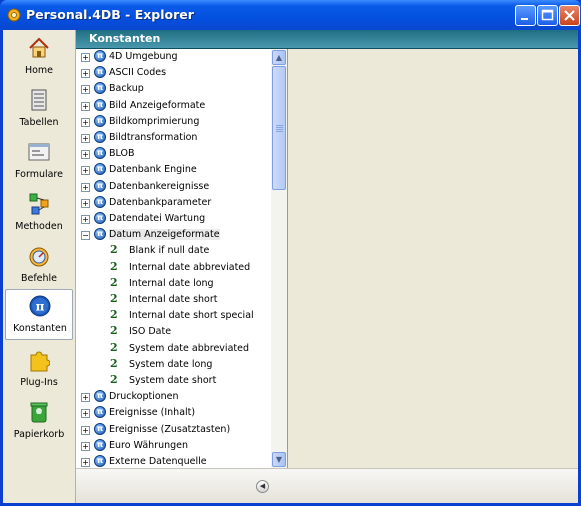  I want to click on tree-row-label: Externe Datenquelle, so click(158, 461).